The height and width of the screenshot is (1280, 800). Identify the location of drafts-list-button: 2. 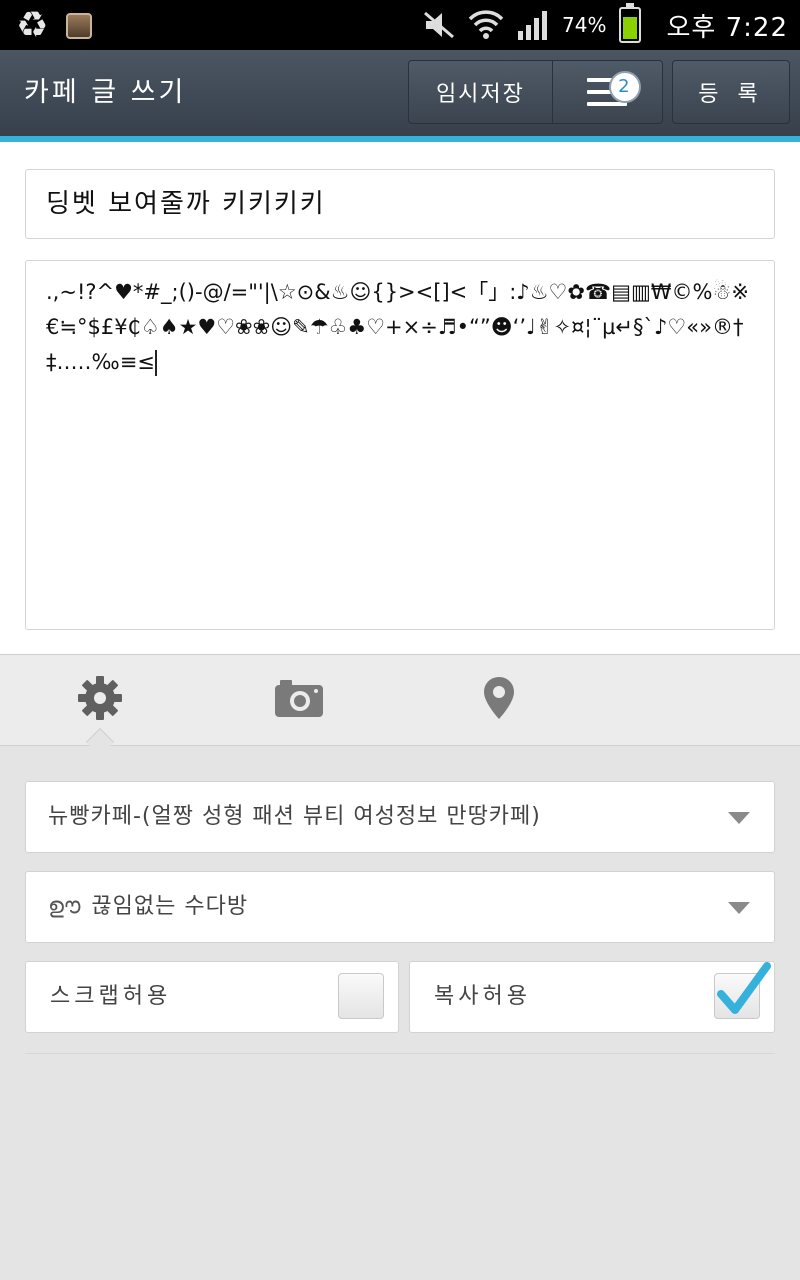
(607, 92).